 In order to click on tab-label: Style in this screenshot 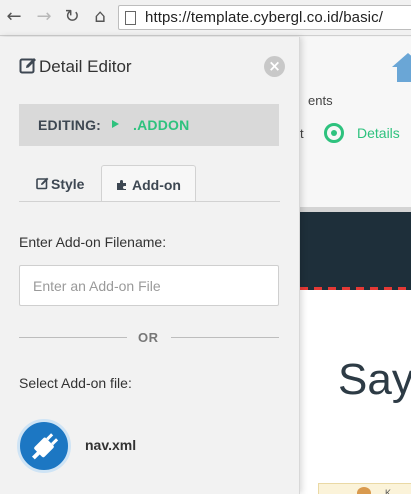, I will do `click(68, 184)`.